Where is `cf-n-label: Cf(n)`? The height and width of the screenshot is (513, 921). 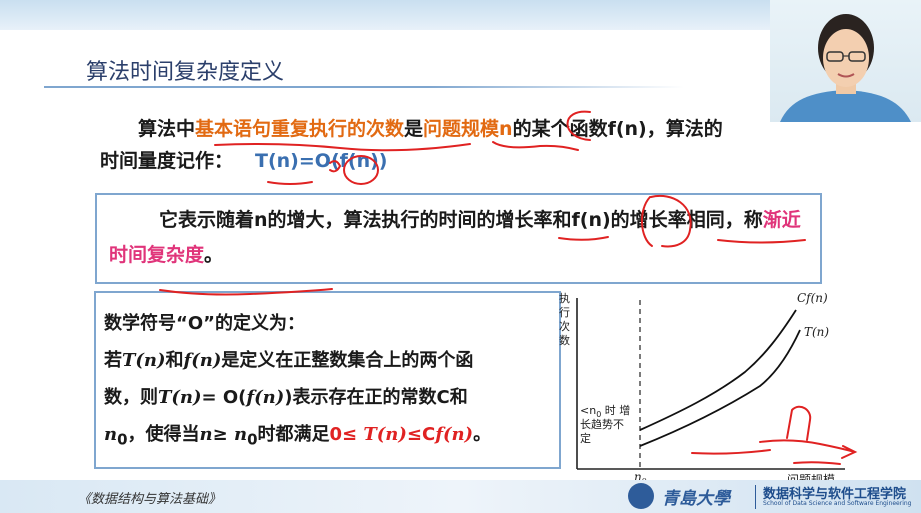
cf-n-label: Cf(n) is located at coordinates (812, 298).